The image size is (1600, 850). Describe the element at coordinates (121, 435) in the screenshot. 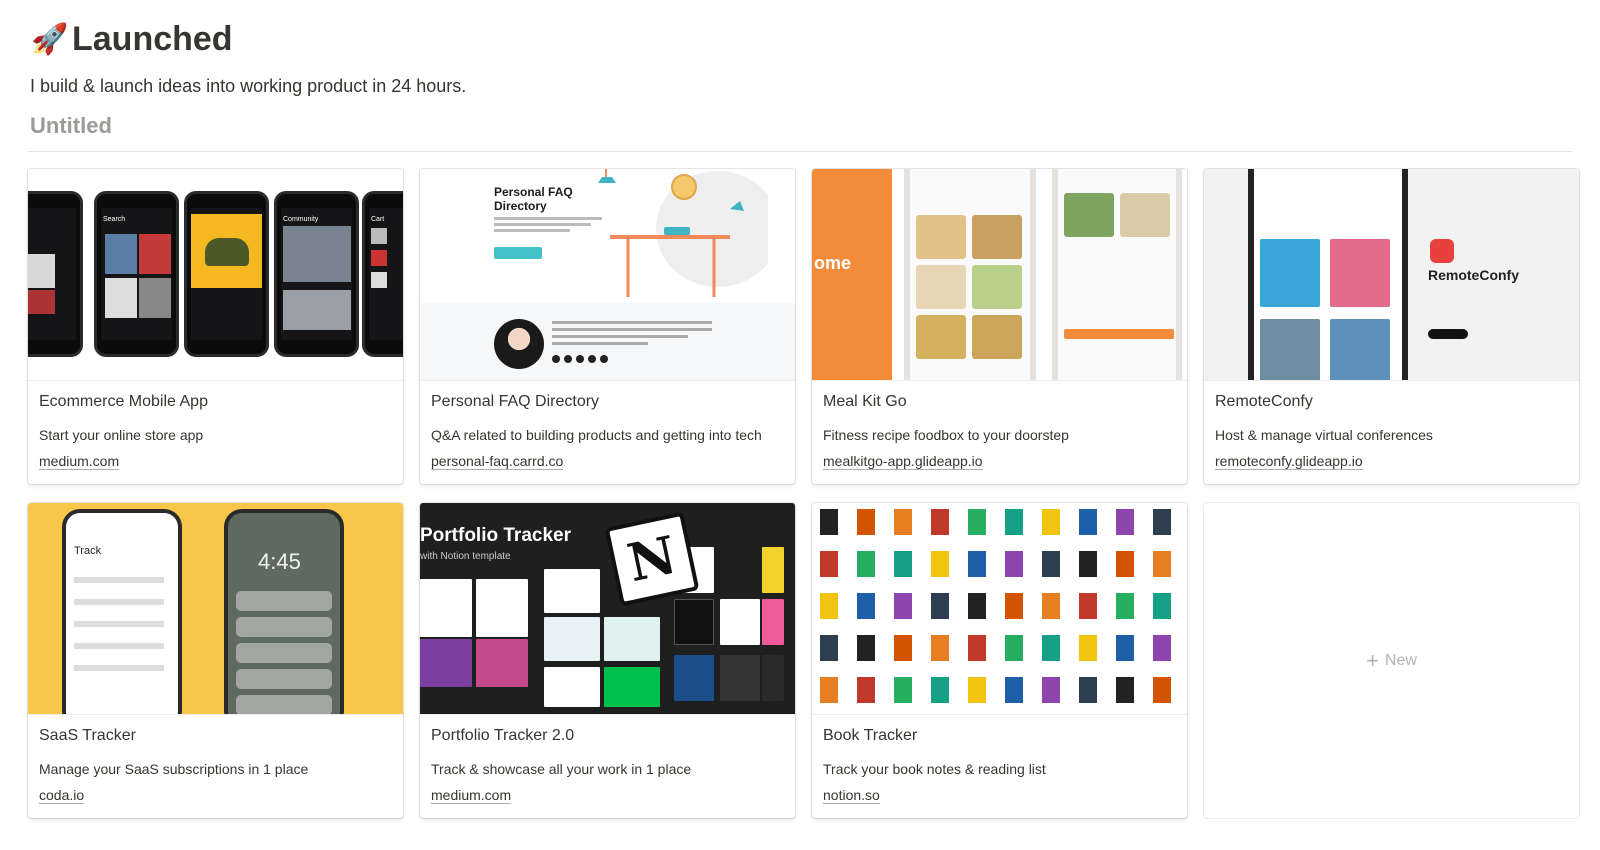

I see `card-subtitle: Start your online store app` at that location.